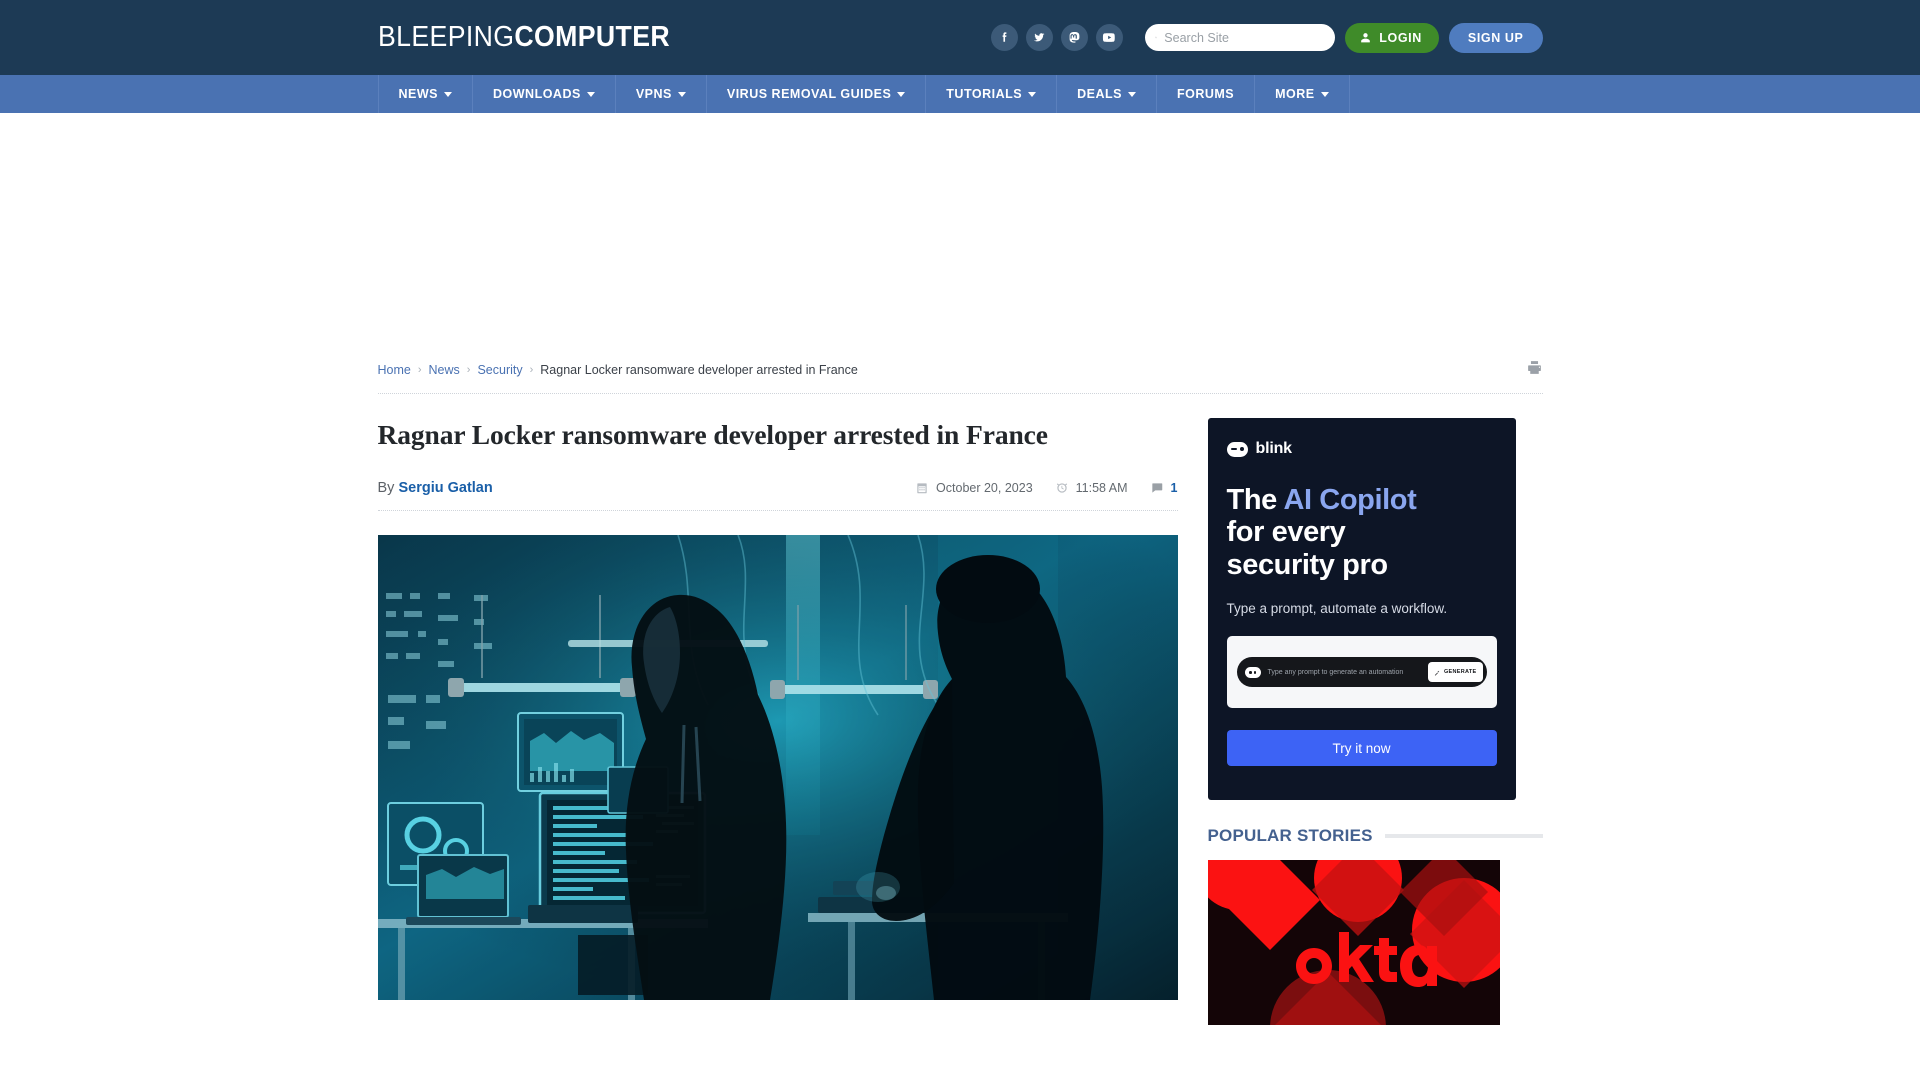  What do you see at coordinates (499, 370) in the screenshot?
I see `breadcrumb-security: Security` at bounding box center [499, 370].